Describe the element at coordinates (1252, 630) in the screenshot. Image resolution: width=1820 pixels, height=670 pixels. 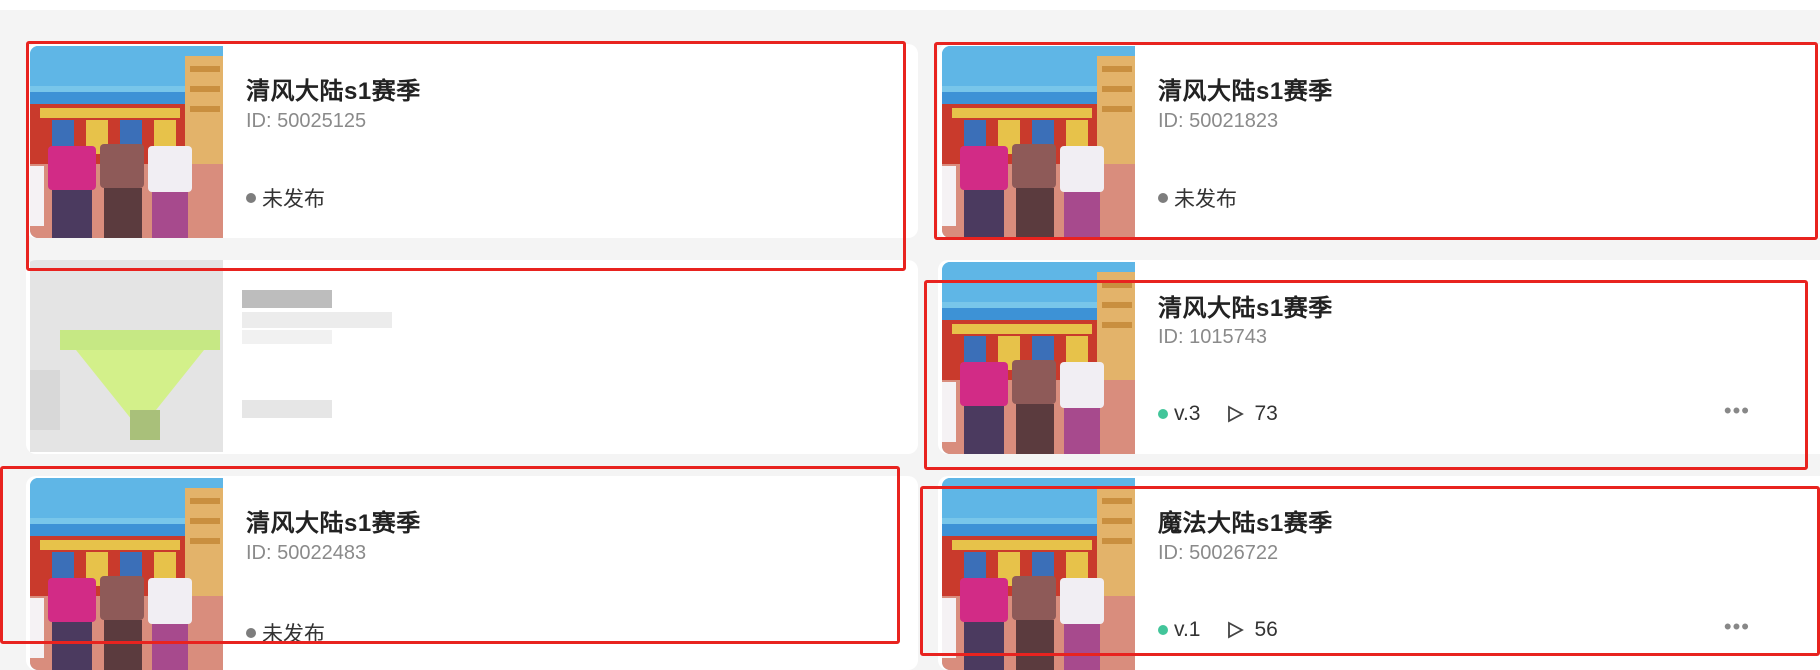
I see `plays-count: 56` at that location.